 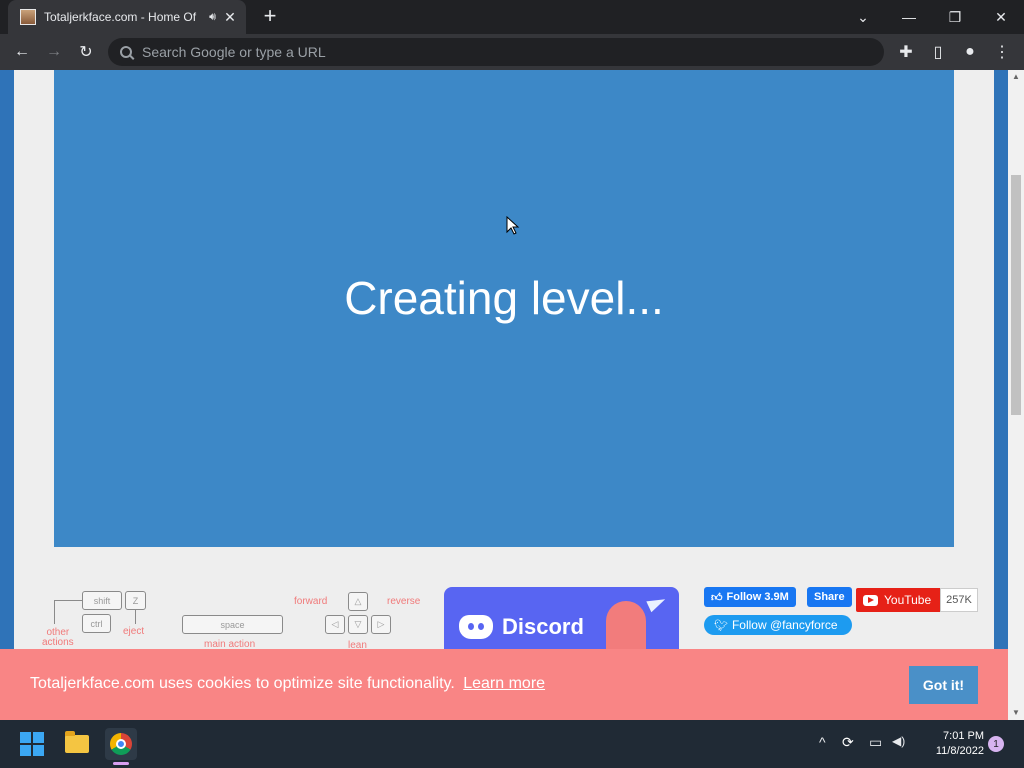 I want to click on chrome-icon, so click(x=121, y=744).